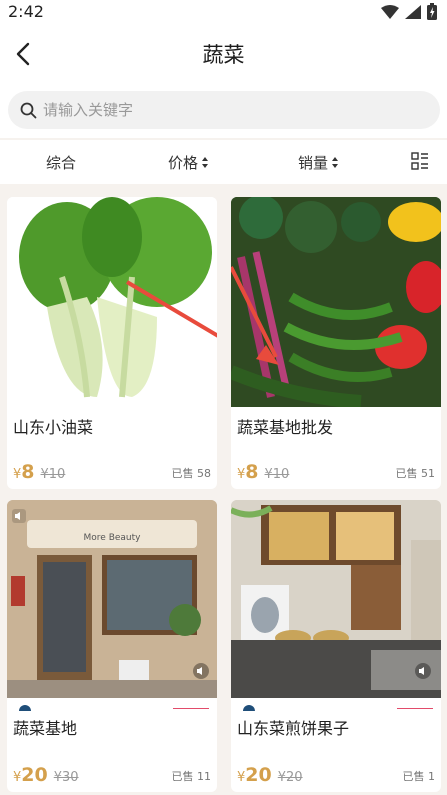  I want to click on status-bar: 2:42, so click(223, 12).